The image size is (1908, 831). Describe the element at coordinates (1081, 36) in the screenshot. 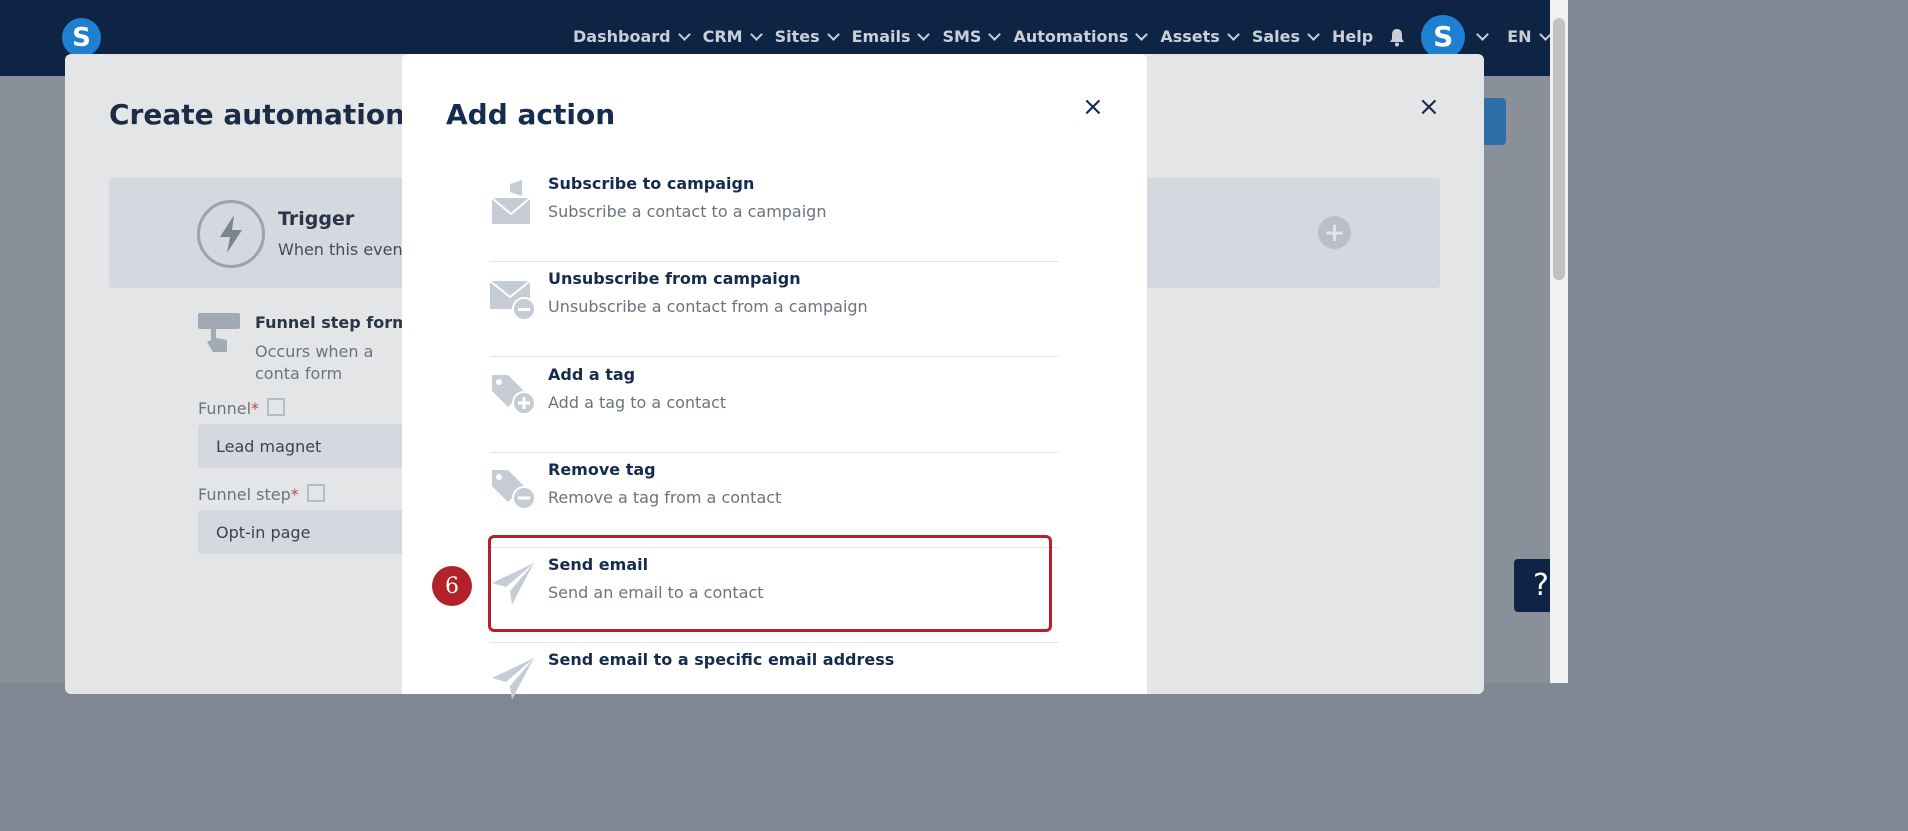

I see `nav-automations: Automations` at that location.